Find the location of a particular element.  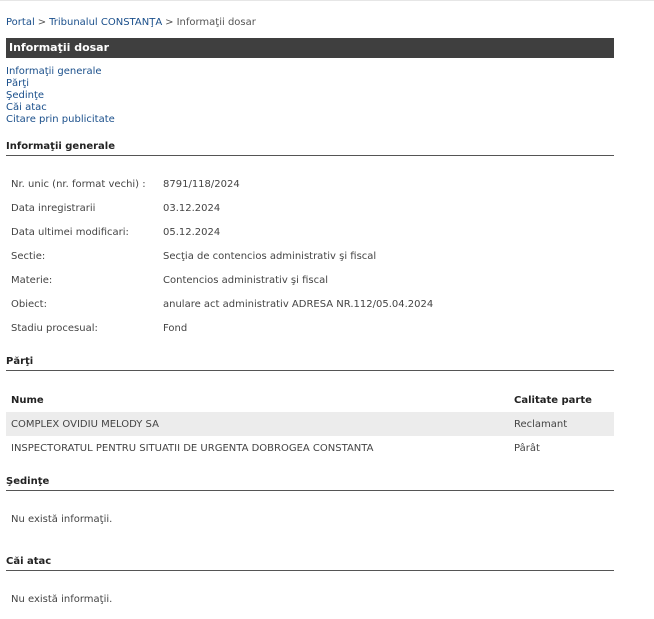

info-label: Sectie: is located at coordinates (28, 256).